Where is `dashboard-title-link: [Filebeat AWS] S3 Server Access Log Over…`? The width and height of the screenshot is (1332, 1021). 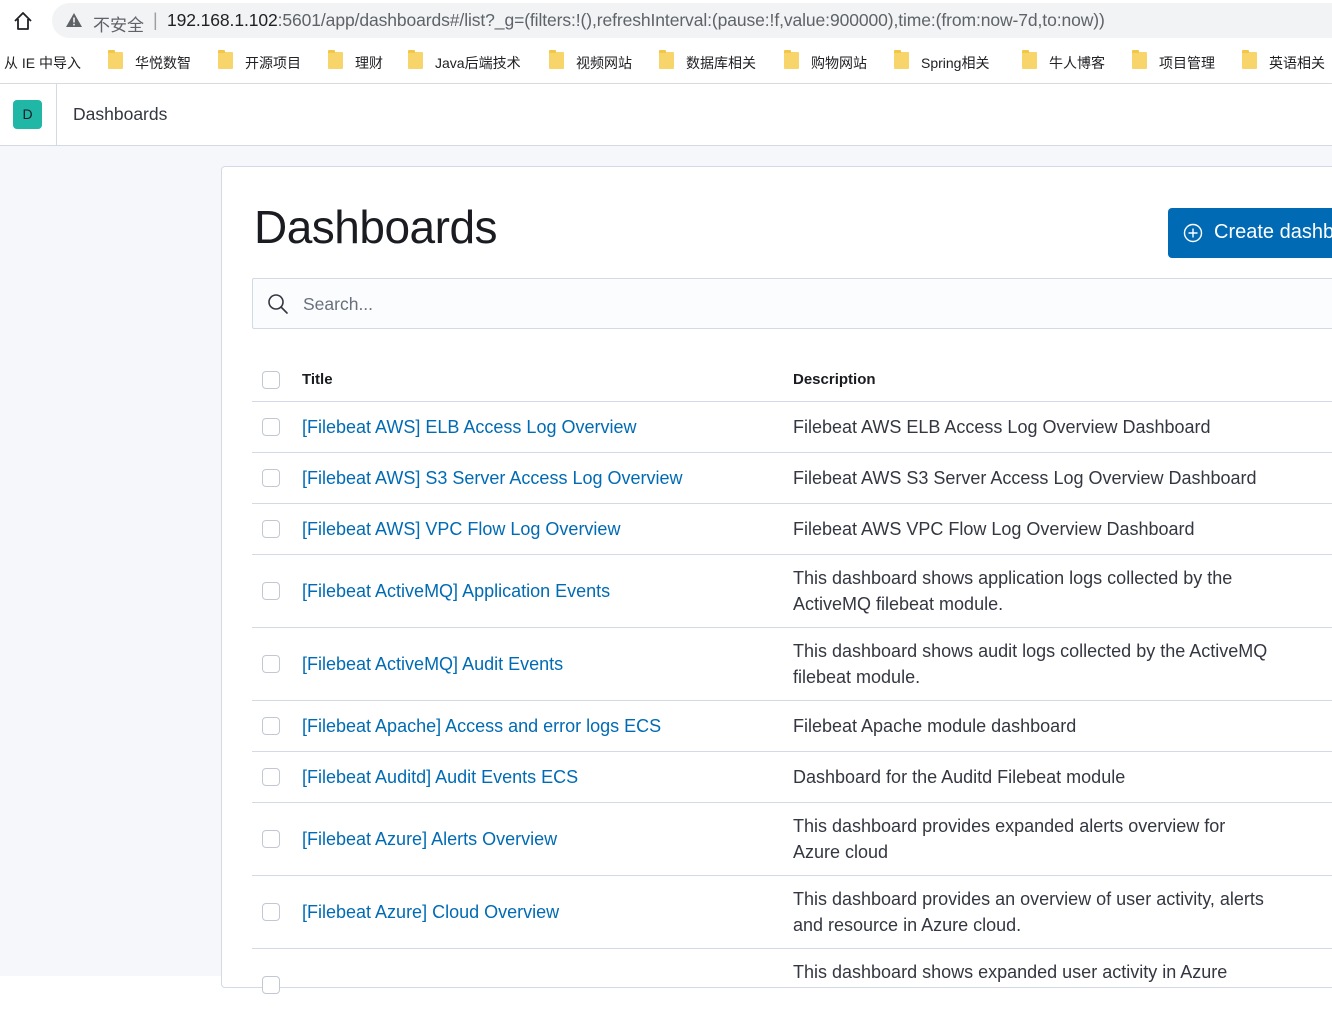
dashboard-title-link: [Filebeat AWS] S3 Server Access Log Over… is located at coordinates (492, 478).